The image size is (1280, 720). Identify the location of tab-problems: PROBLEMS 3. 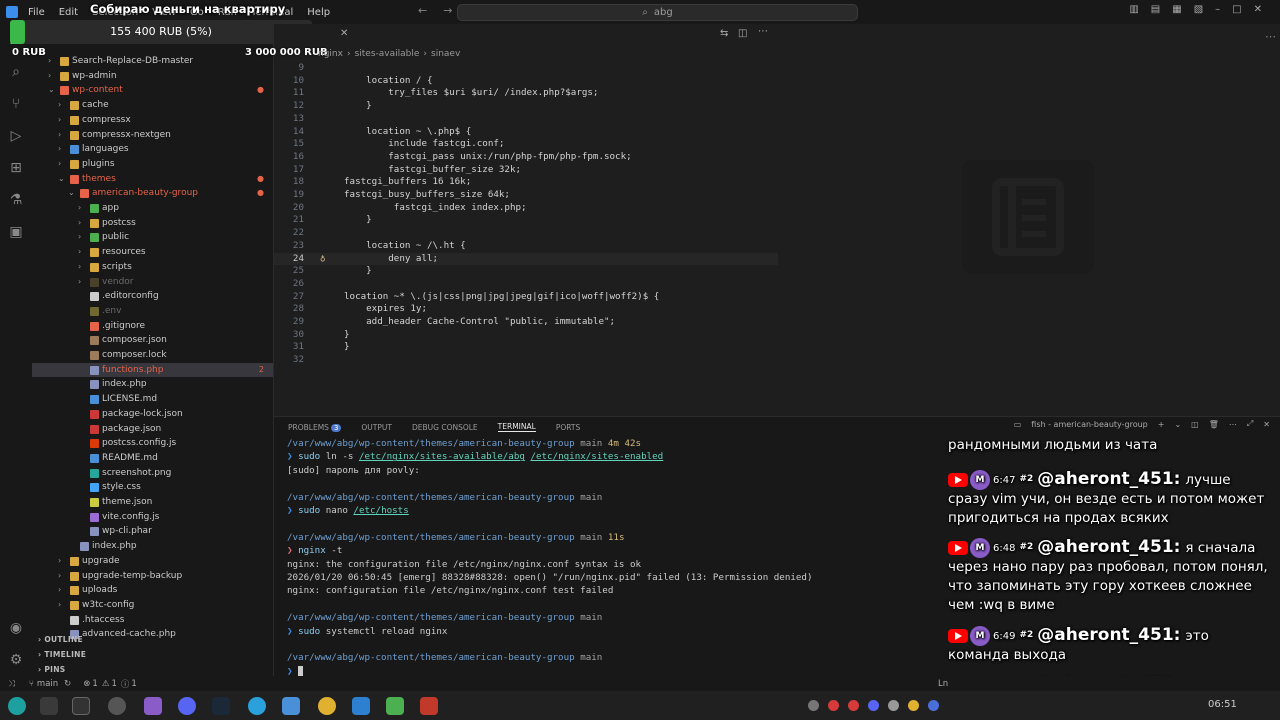
(315, 427).